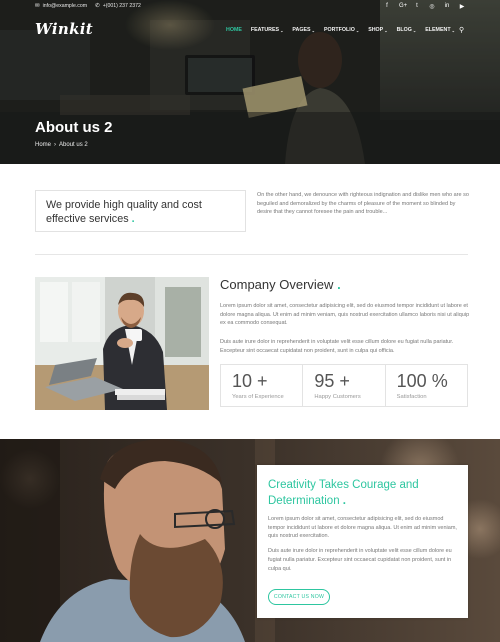  I want to click on youtube-icon: ▶, so click(462, 6).